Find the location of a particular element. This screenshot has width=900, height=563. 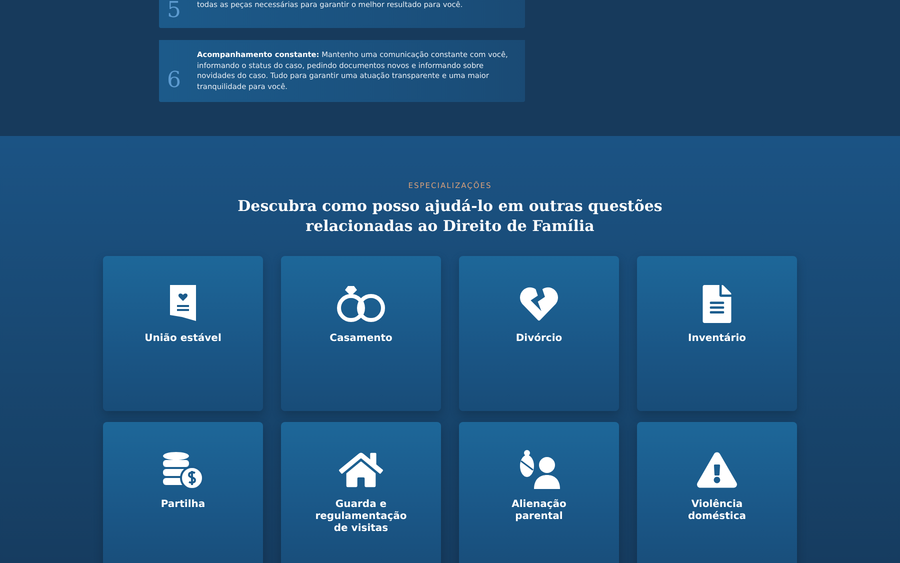

card-label: Guarda e regulamentação de visitas is located at coordinates (361, 517).